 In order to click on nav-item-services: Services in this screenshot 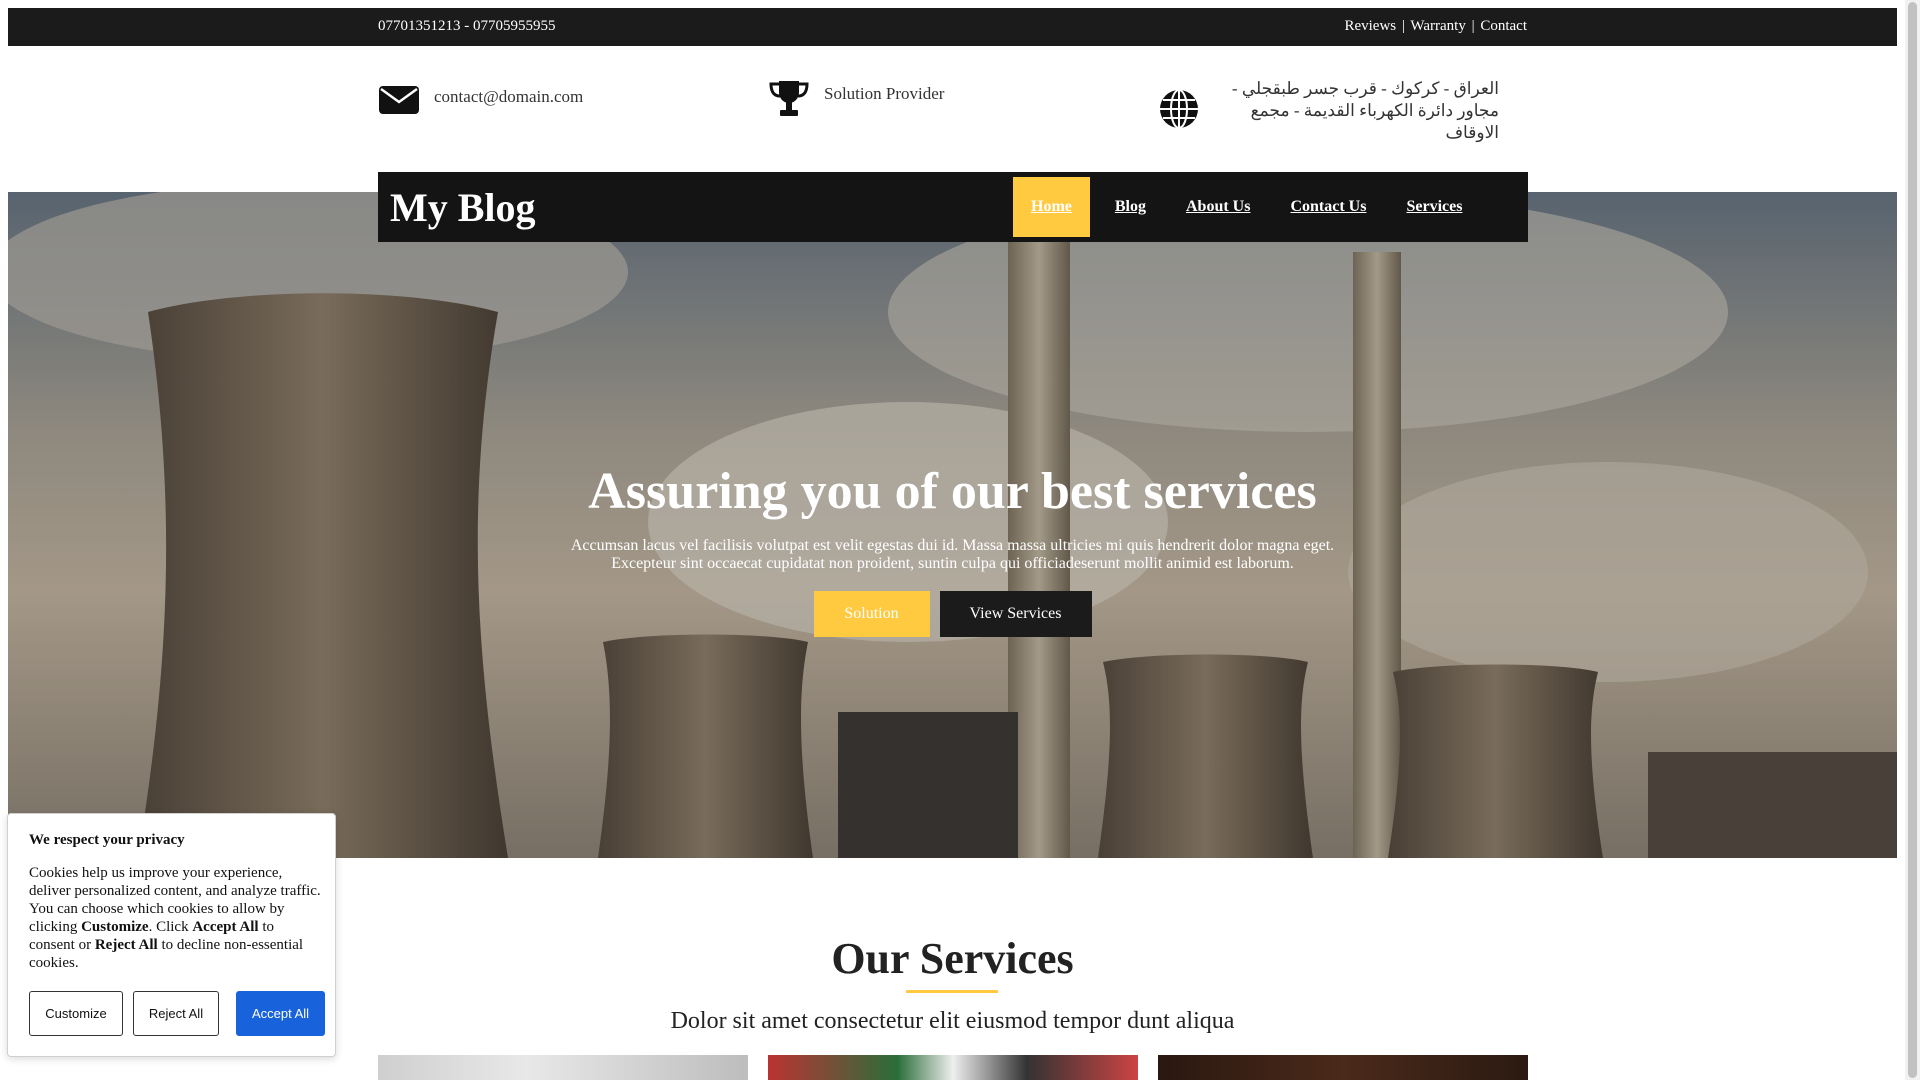, I will do `click(1434, 207)`.